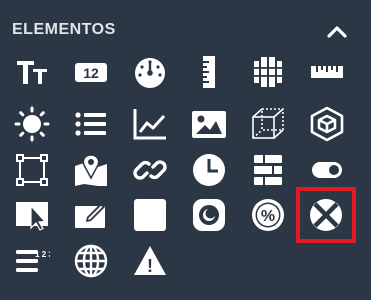 Image resolution: width=371 pixels, height=300 pixels. I want to click on cursor-select-icon, so click(32, 216).